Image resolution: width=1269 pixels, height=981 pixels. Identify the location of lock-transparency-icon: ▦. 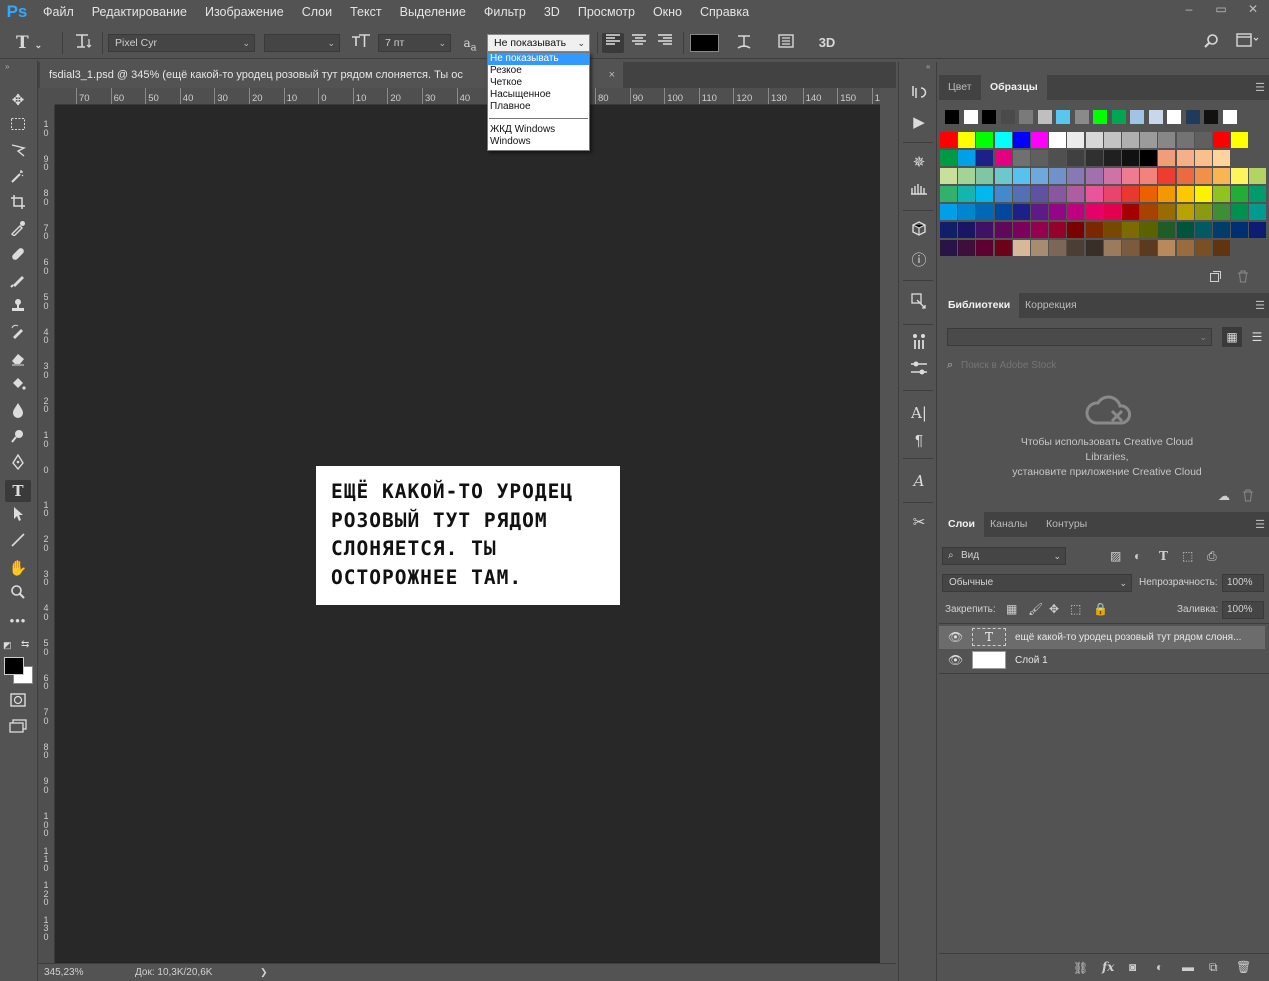
(1011, 609).